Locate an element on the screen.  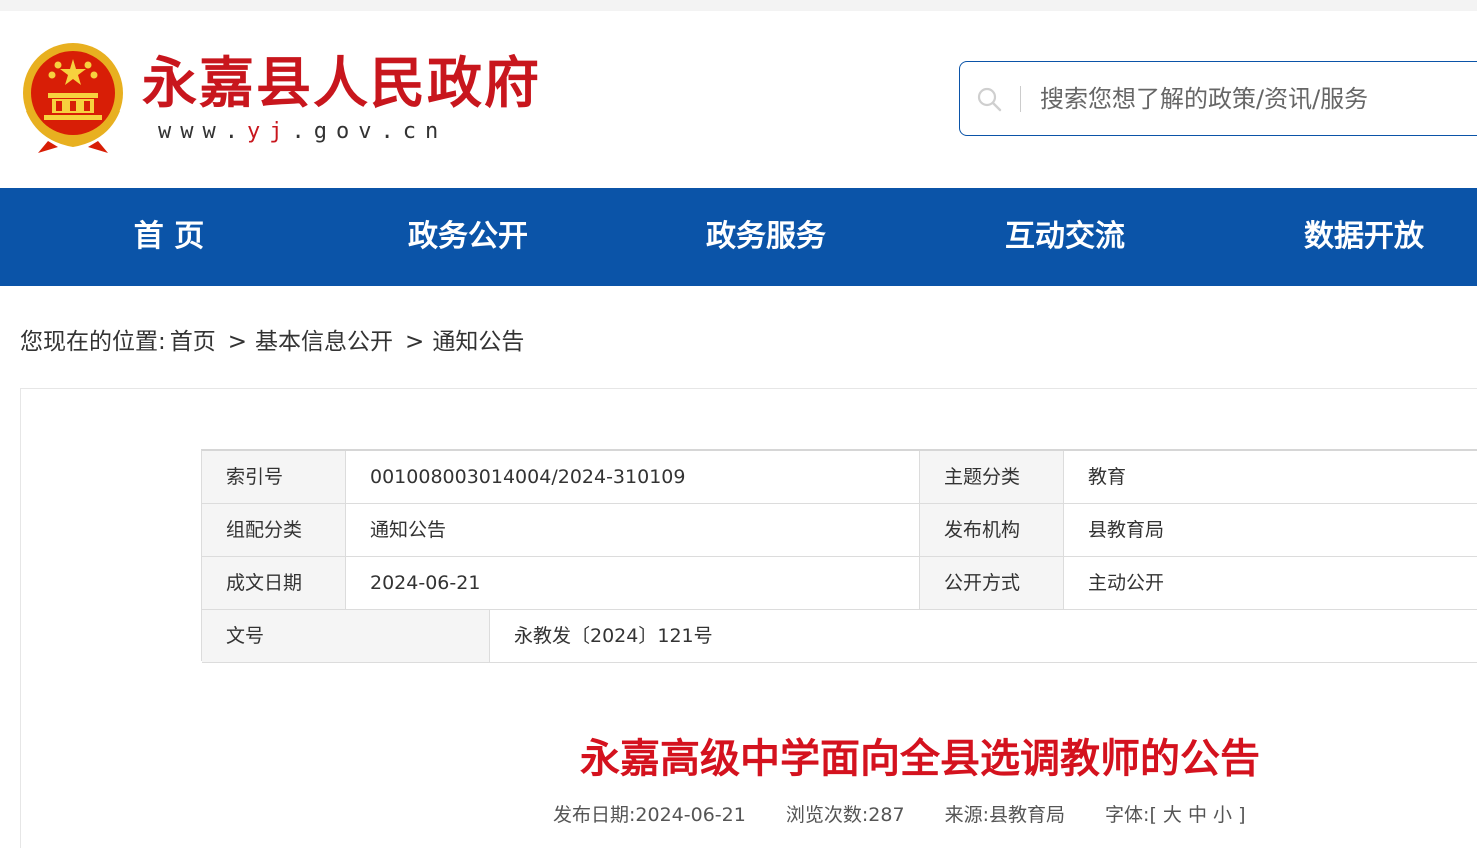
nav-item-government-affairs: 政务公开 is located at coordinates (468, 237).